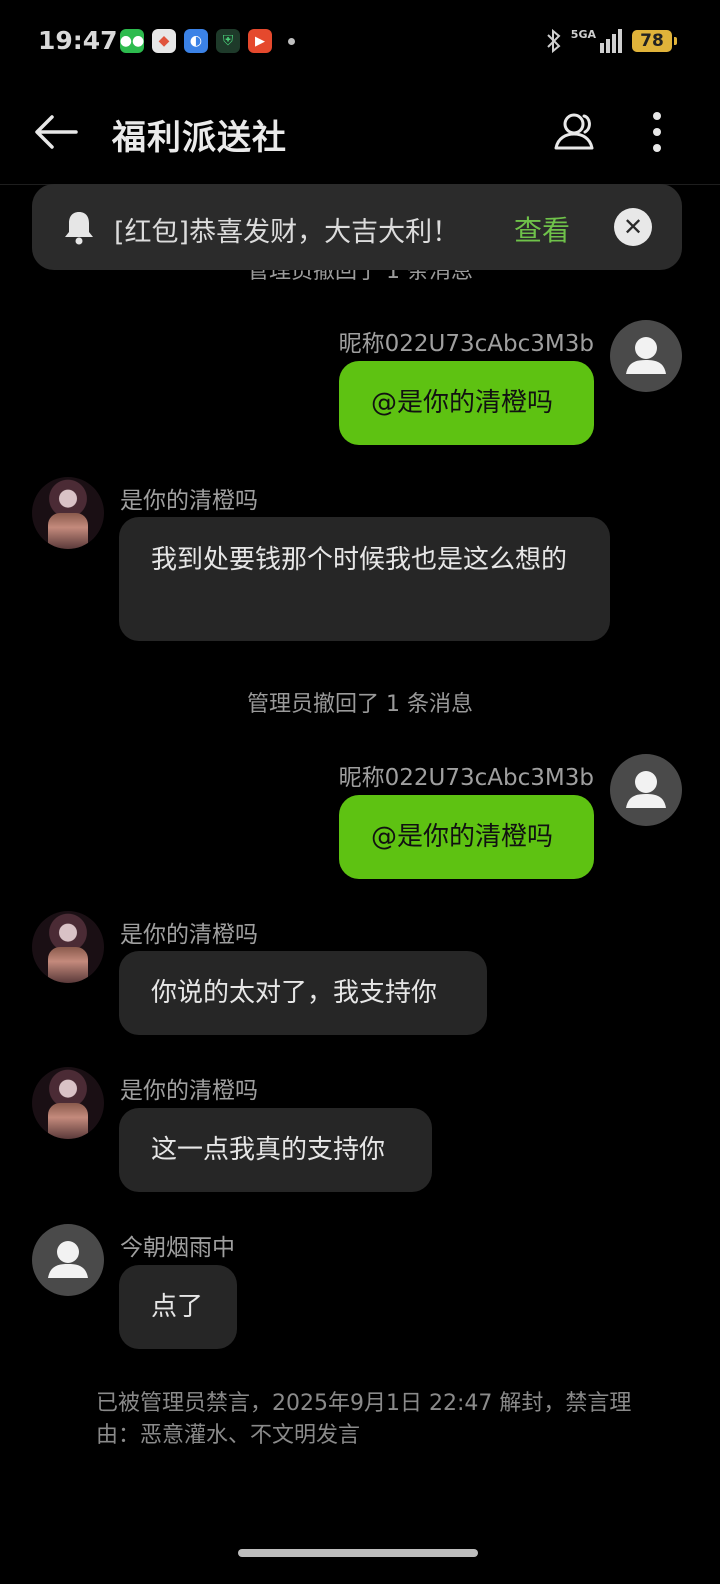  Describe the element at coordinates (132, 41) in the screenshot. I see `wechat-icon: ●●` at that location.